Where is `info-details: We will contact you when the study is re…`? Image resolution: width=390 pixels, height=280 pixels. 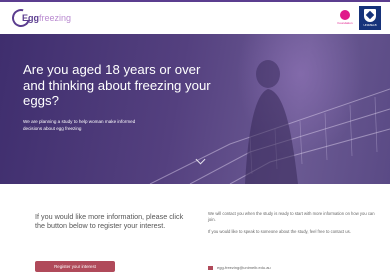 info-details: We will contact you when the study is re… is located at coordinates (293, 226).